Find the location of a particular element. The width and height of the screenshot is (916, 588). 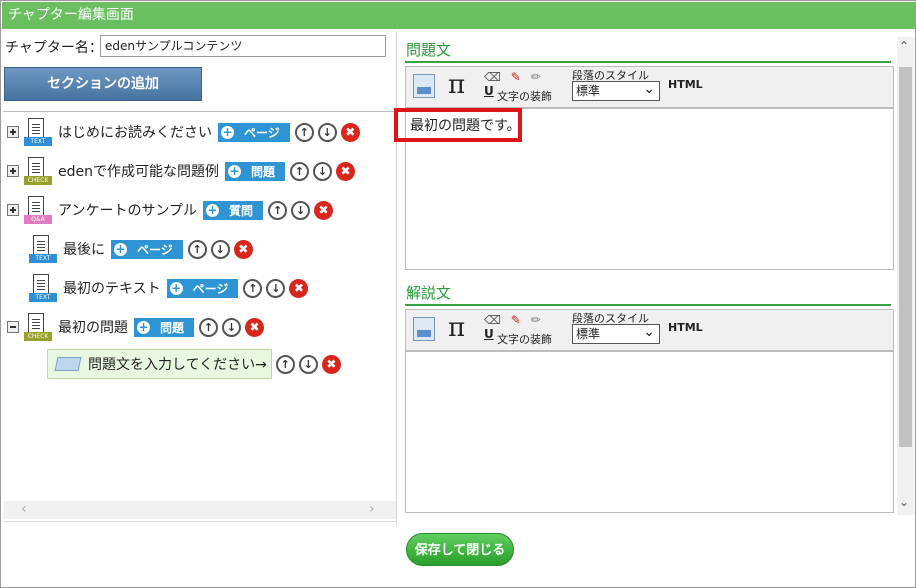

scrollbar-thumb is located at coordinates (905, 257).